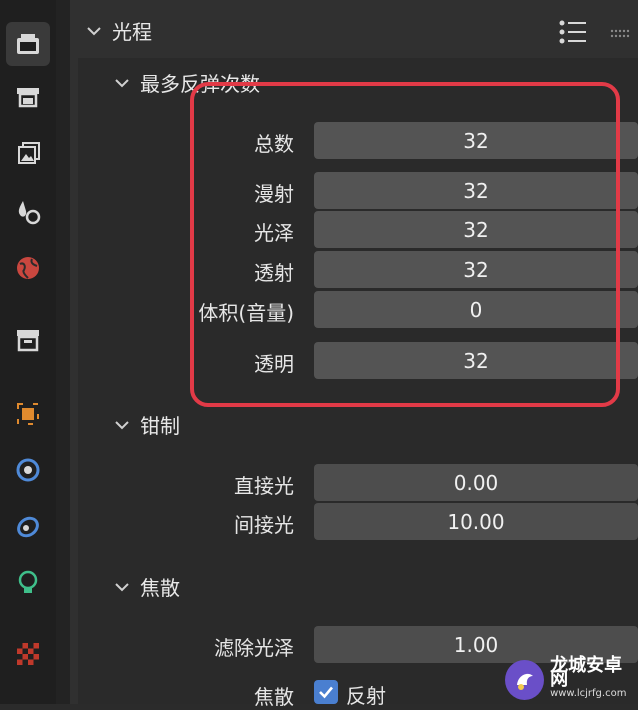  What do you see at coordinates (254, 648) in the screenshot?
I see `filter-glossy-label: 滤除光泽` at bounding box center [254, 648].